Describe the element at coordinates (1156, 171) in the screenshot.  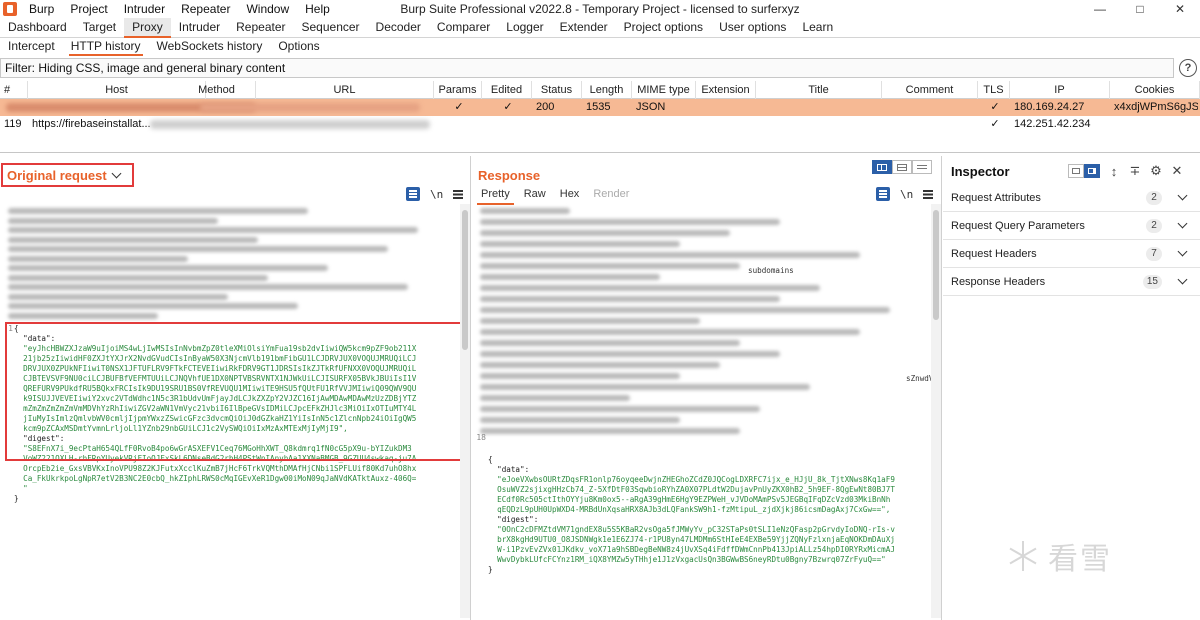
I see `settings-gear-icon: ⚙` at that location.